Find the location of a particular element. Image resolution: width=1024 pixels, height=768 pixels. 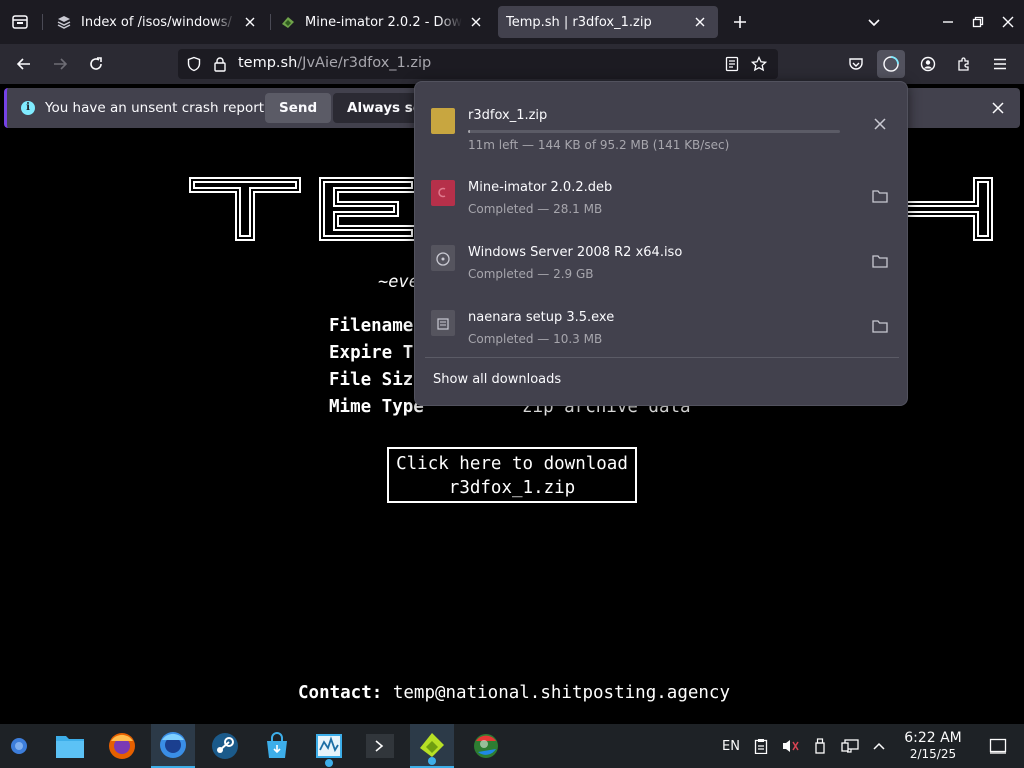

clipboard-tray-button is located at coordinates (761, 746).